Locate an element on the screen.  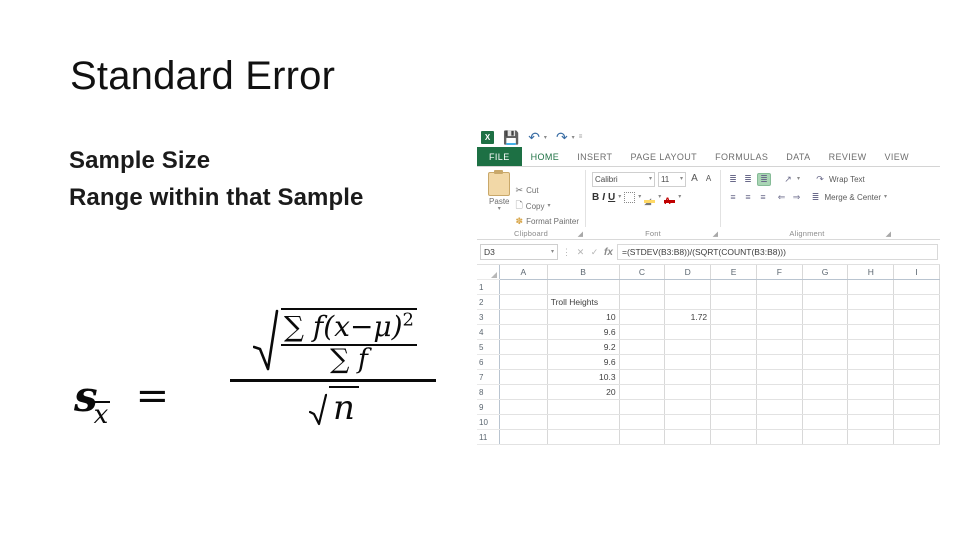
align-middle-icon: ≣ is located at coordinates (748, 179).